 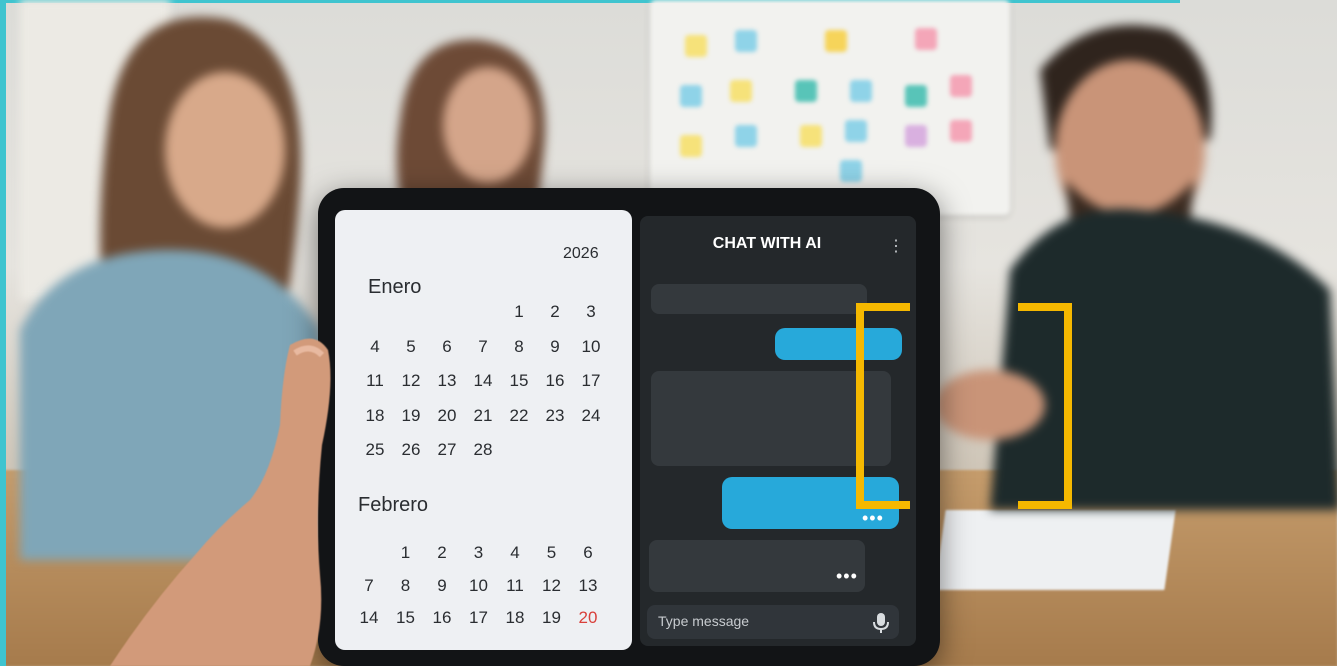 I want to click on calendar-day: 26, so click(x=411, y=450).